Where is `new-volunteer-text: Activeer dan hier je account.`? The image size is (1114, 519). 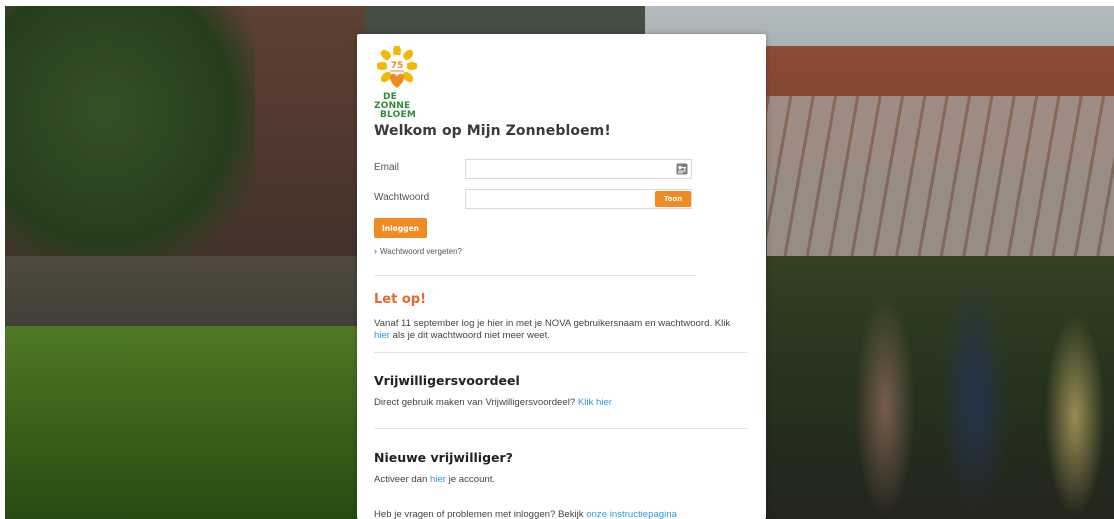
new-volunteer-text: Activeer dan hier je account. is located at coordinates (434, 480).